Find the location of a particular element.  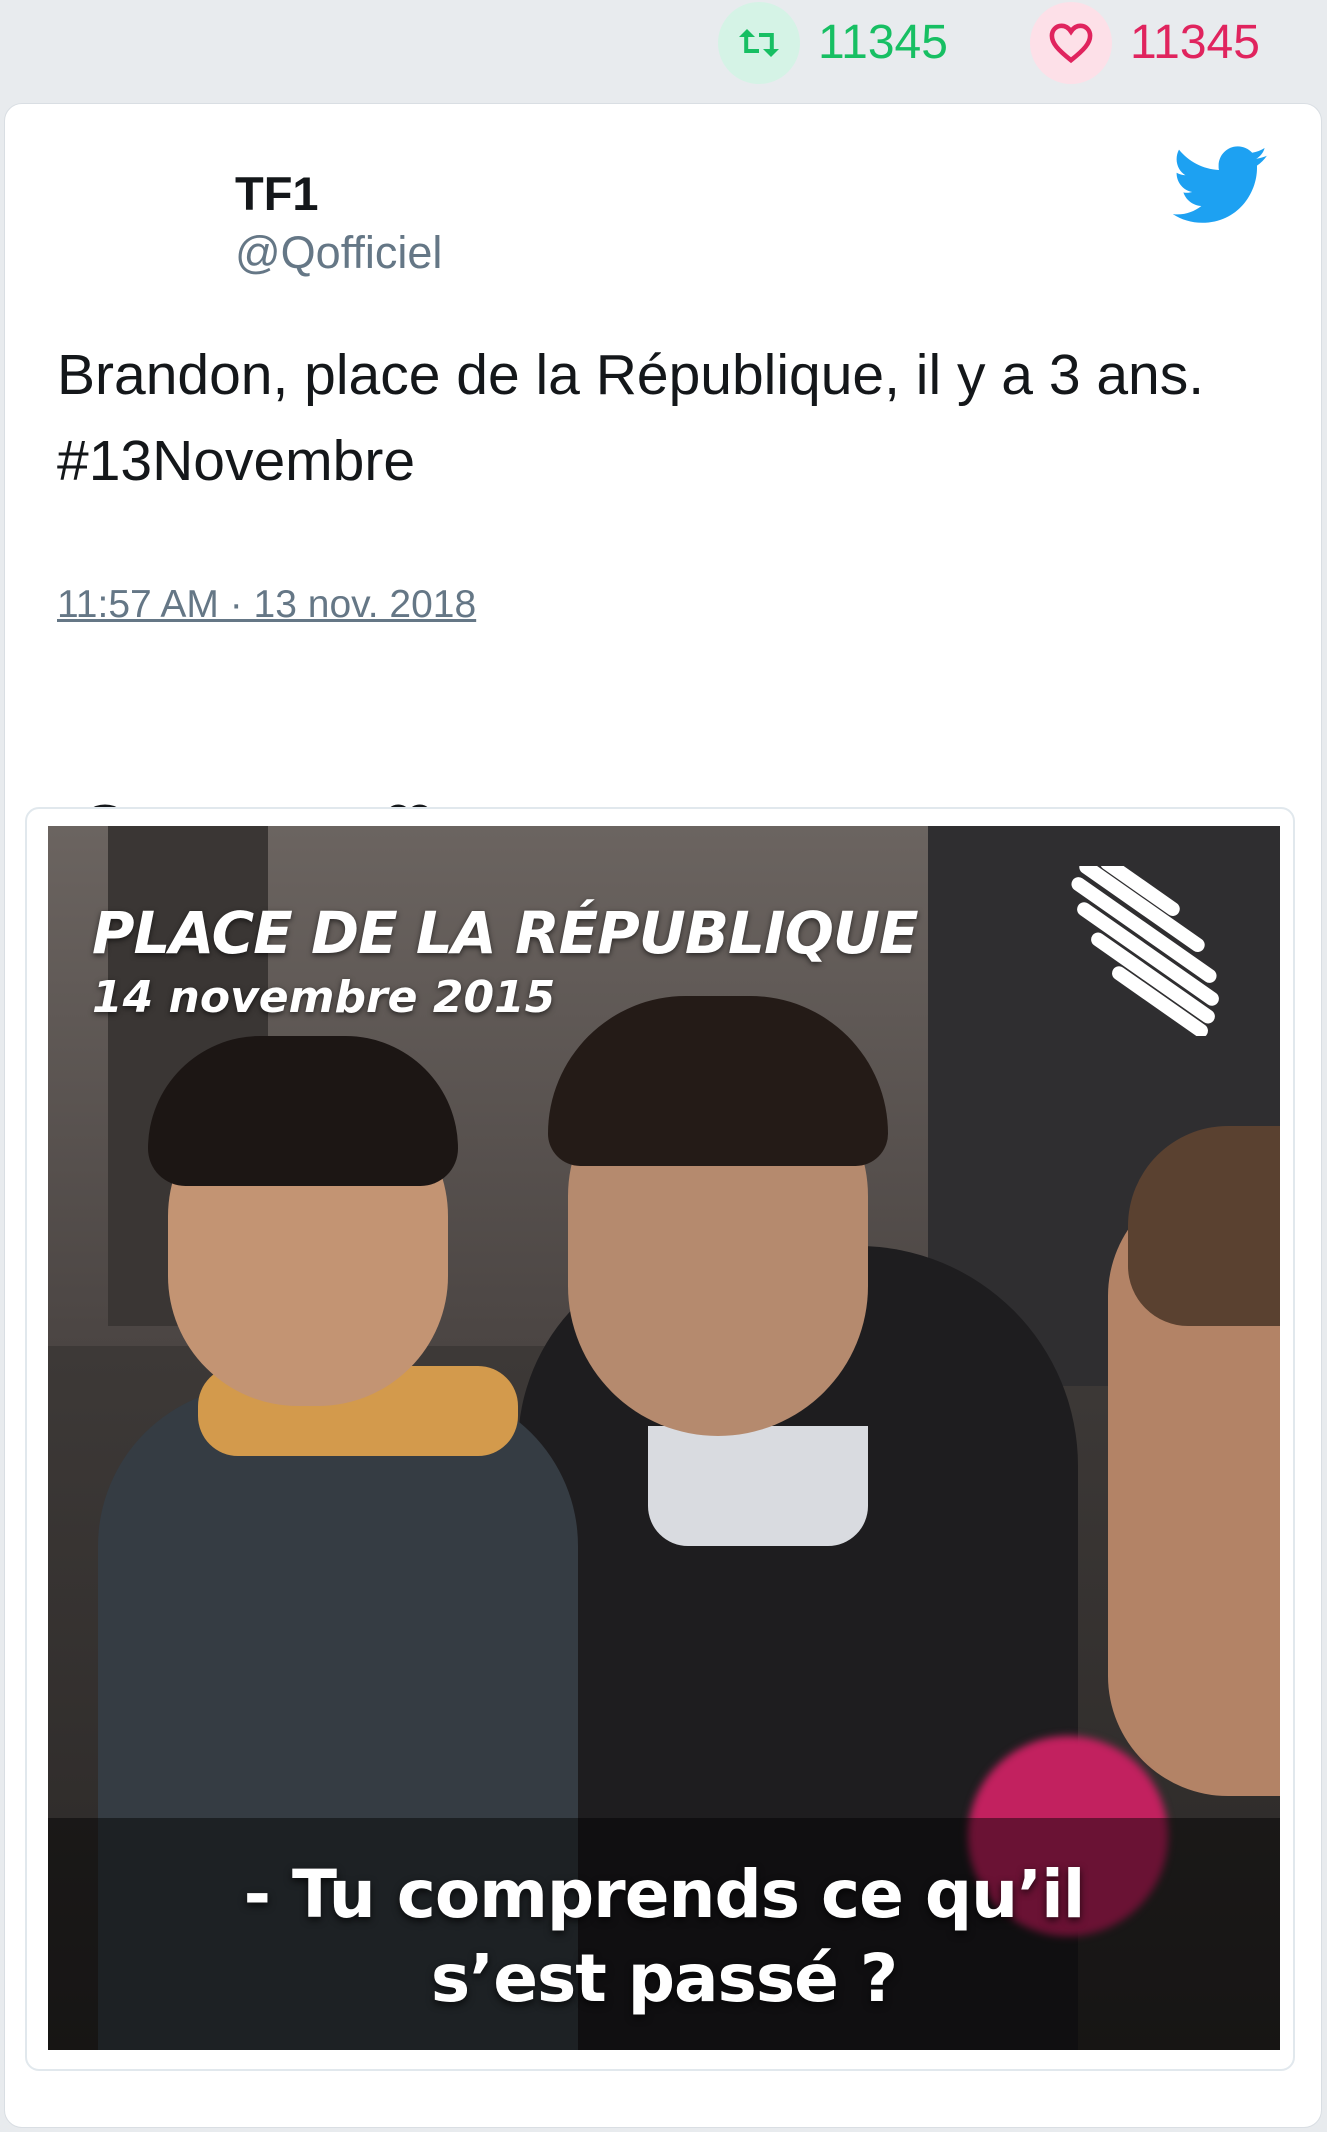

like-count: 11345 is located at coordinates (1195, 42).